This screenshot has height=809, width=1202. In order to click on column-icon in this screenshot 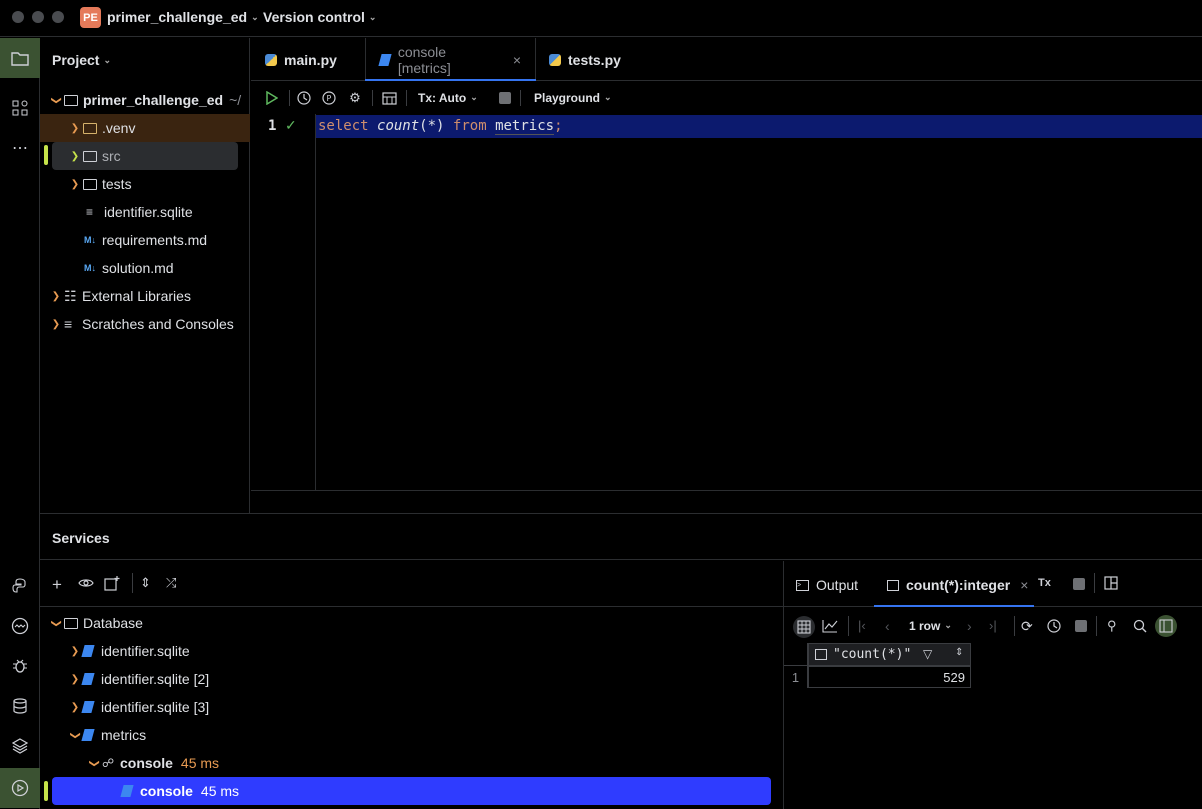, I will do `click(821, 654)`.